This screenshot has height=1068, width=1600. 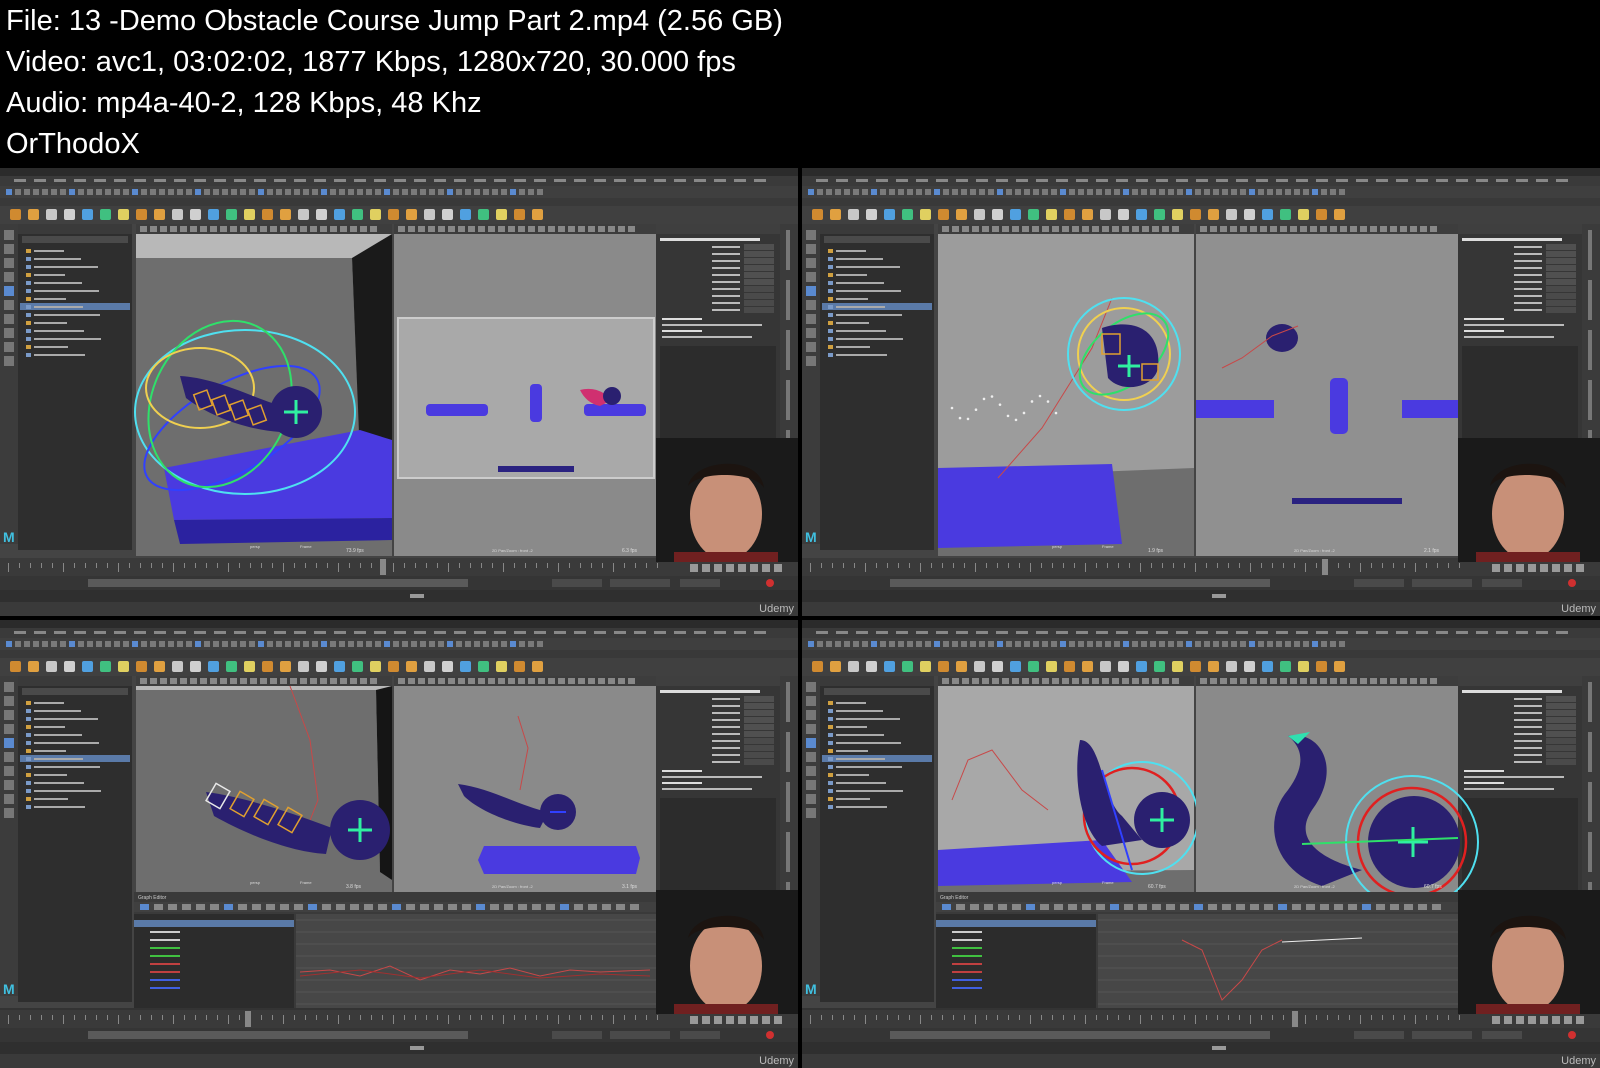 I want to click on persp-viewport: persp 73.9 fps Frame, so click(x=257, y=390).